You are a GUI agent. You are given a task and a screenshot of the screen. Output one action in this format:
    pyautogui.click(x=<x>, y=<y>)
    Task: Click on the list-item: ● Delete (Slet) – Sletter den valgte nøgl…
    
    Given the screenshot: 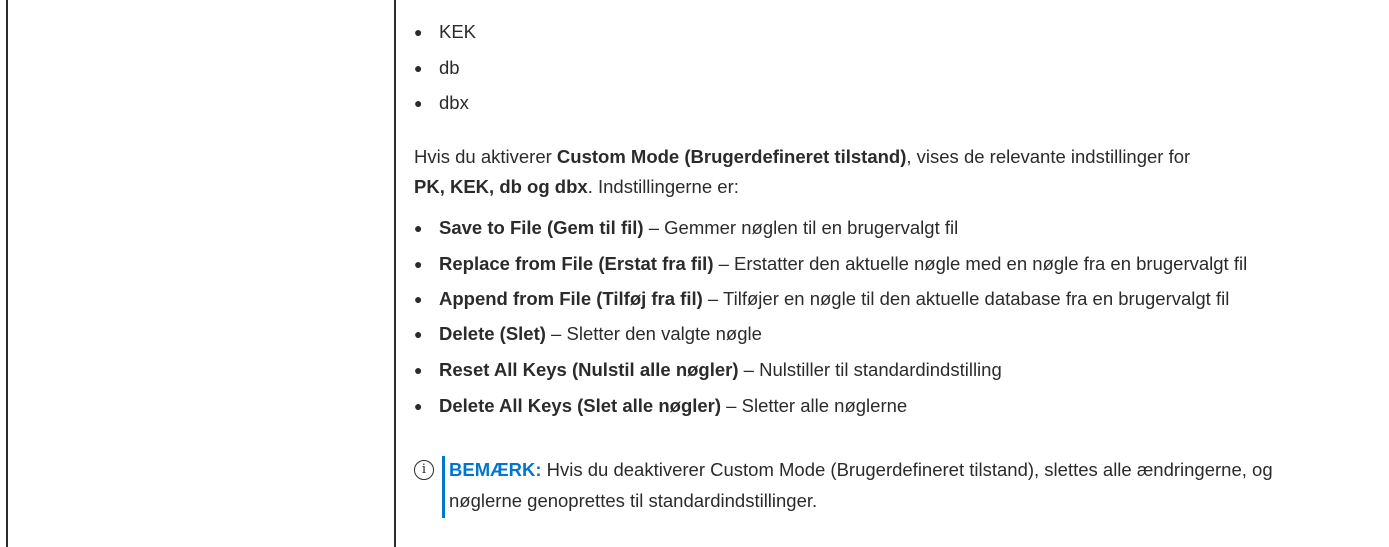 What is the action you would take?
    pyautogui.click(x=894, y=334)
    